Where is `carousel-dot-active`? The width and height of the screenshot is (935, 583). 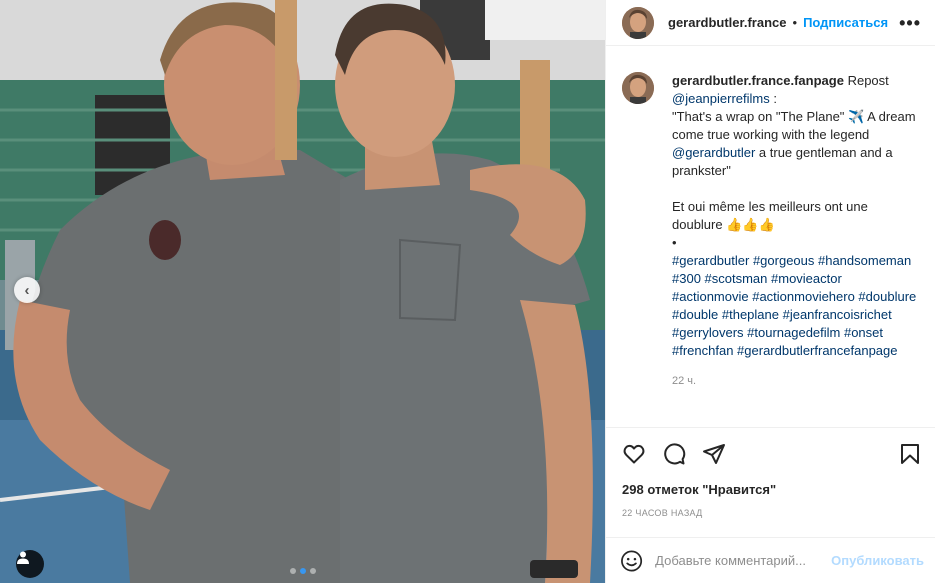
carousel-dot-active is located at coordinates (303, 571).